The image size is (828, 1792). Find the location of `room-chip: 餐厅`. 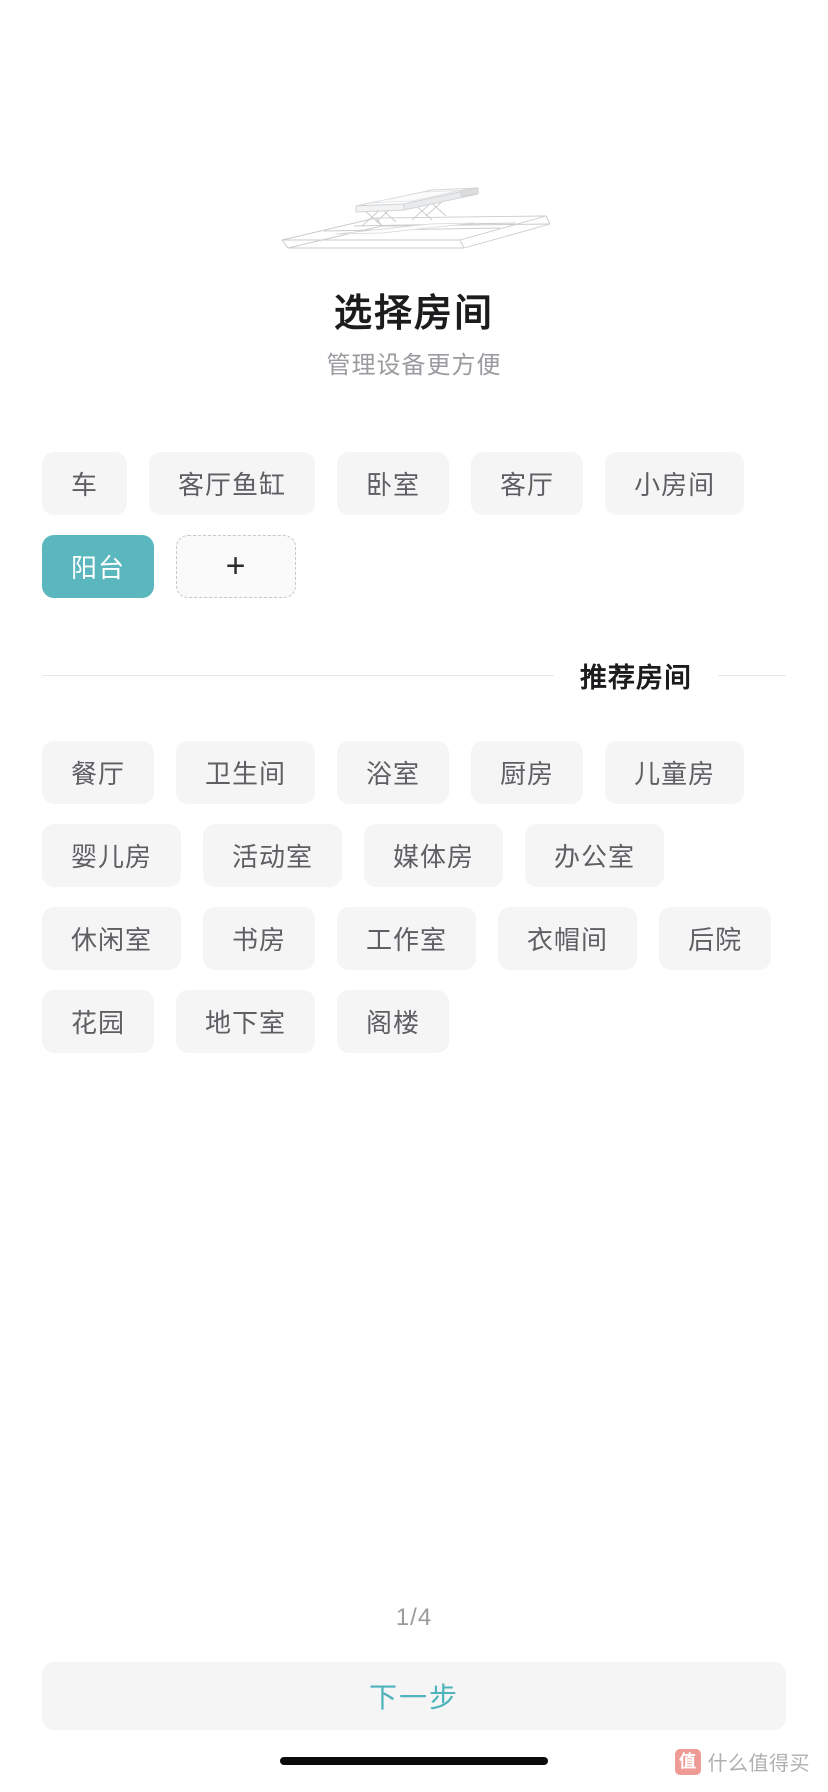

room-chip: 餐厅 is located at coordinates (98, 773).